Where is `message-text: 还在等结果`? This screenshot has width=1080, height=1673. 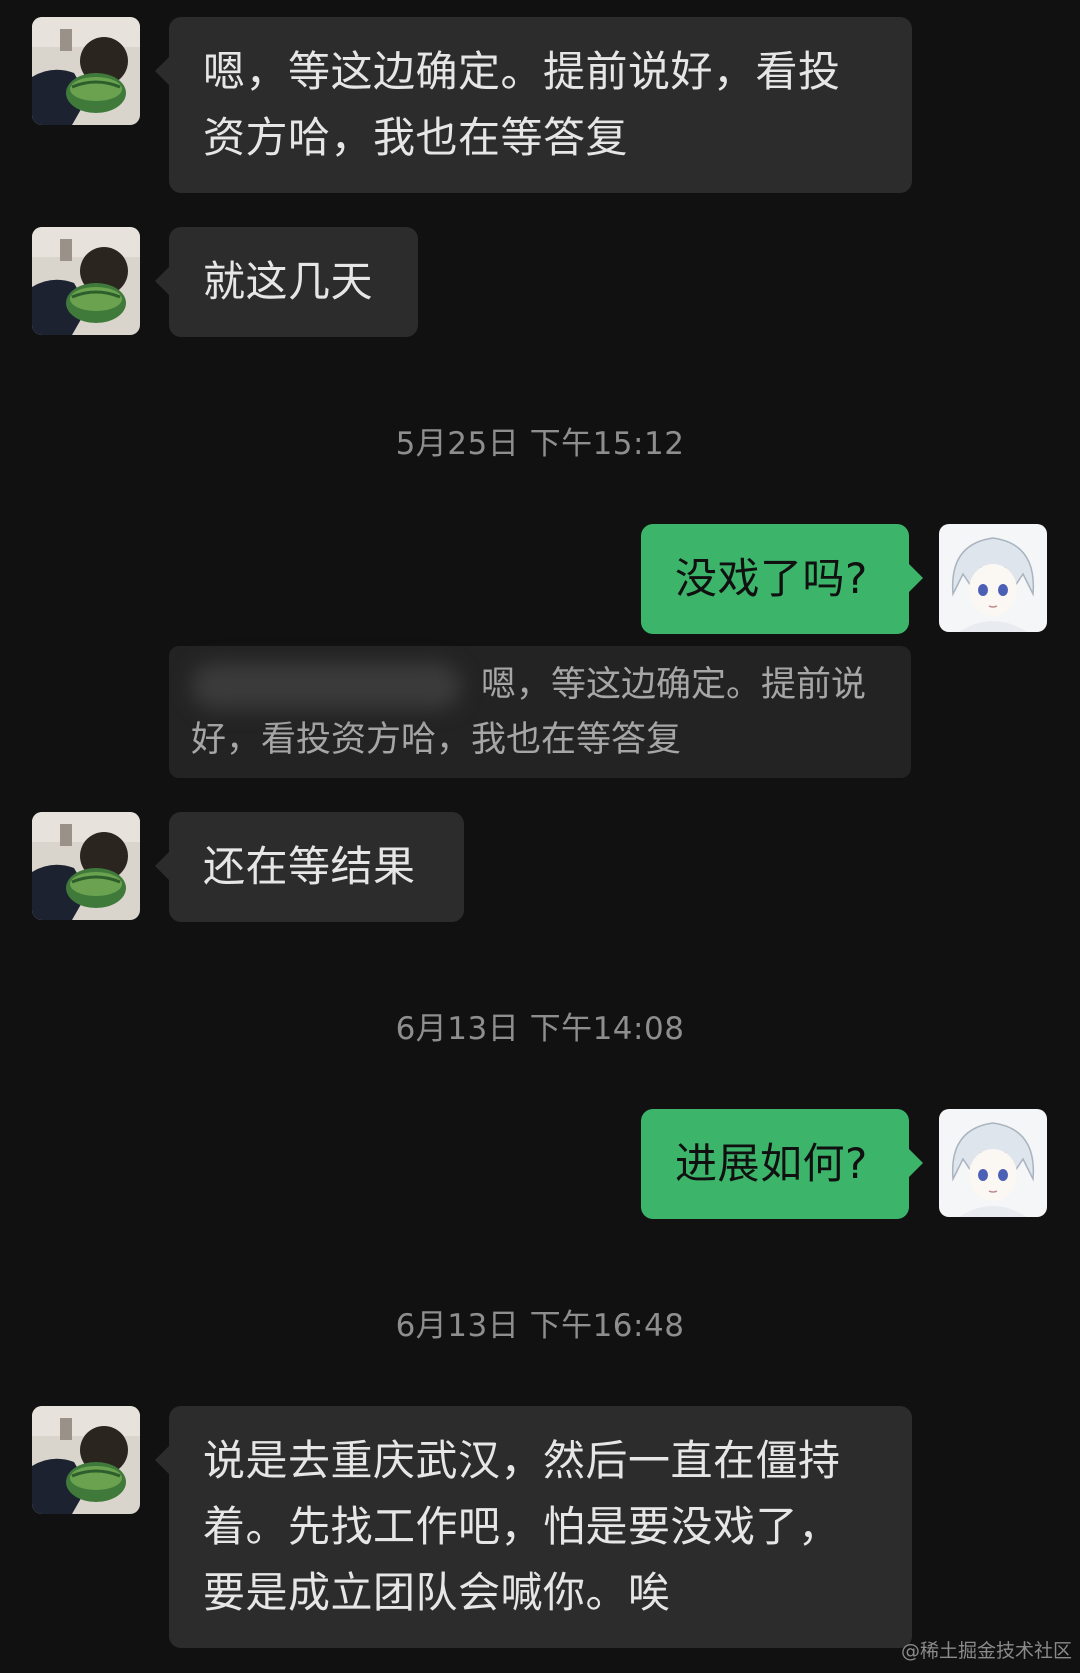 message-text: 还在等结果 is located at coordinates (309, 866).